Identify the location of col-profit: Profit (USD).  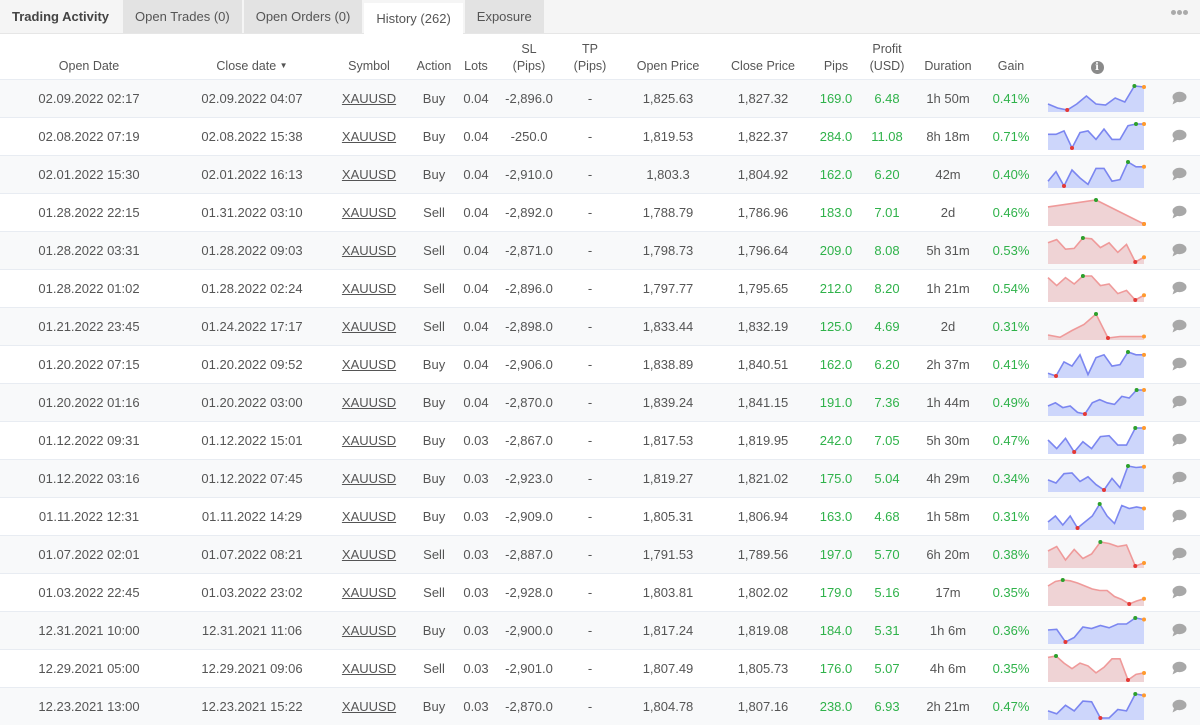
(887, 57).